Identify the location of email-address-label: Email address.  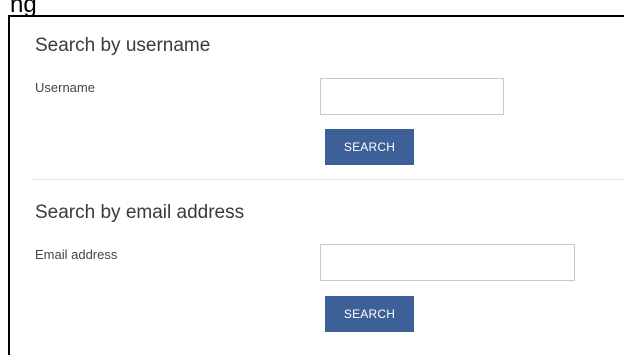
(76, 254).